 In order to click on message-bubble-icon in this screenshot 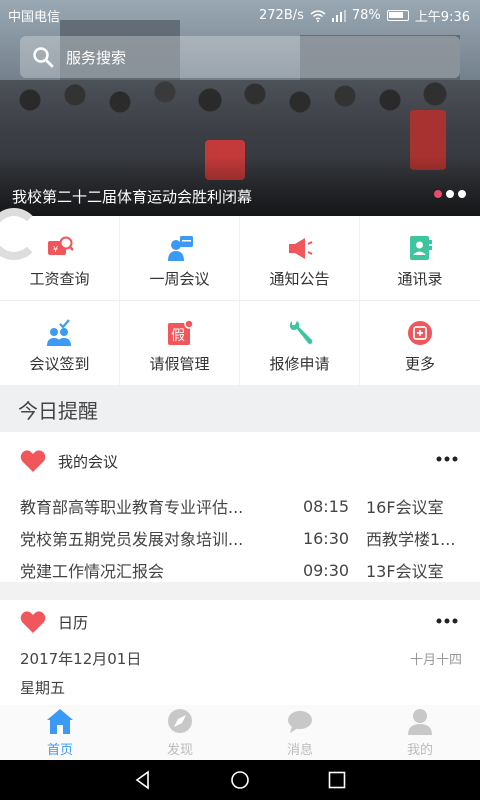, I will do `click(300, 722)`.